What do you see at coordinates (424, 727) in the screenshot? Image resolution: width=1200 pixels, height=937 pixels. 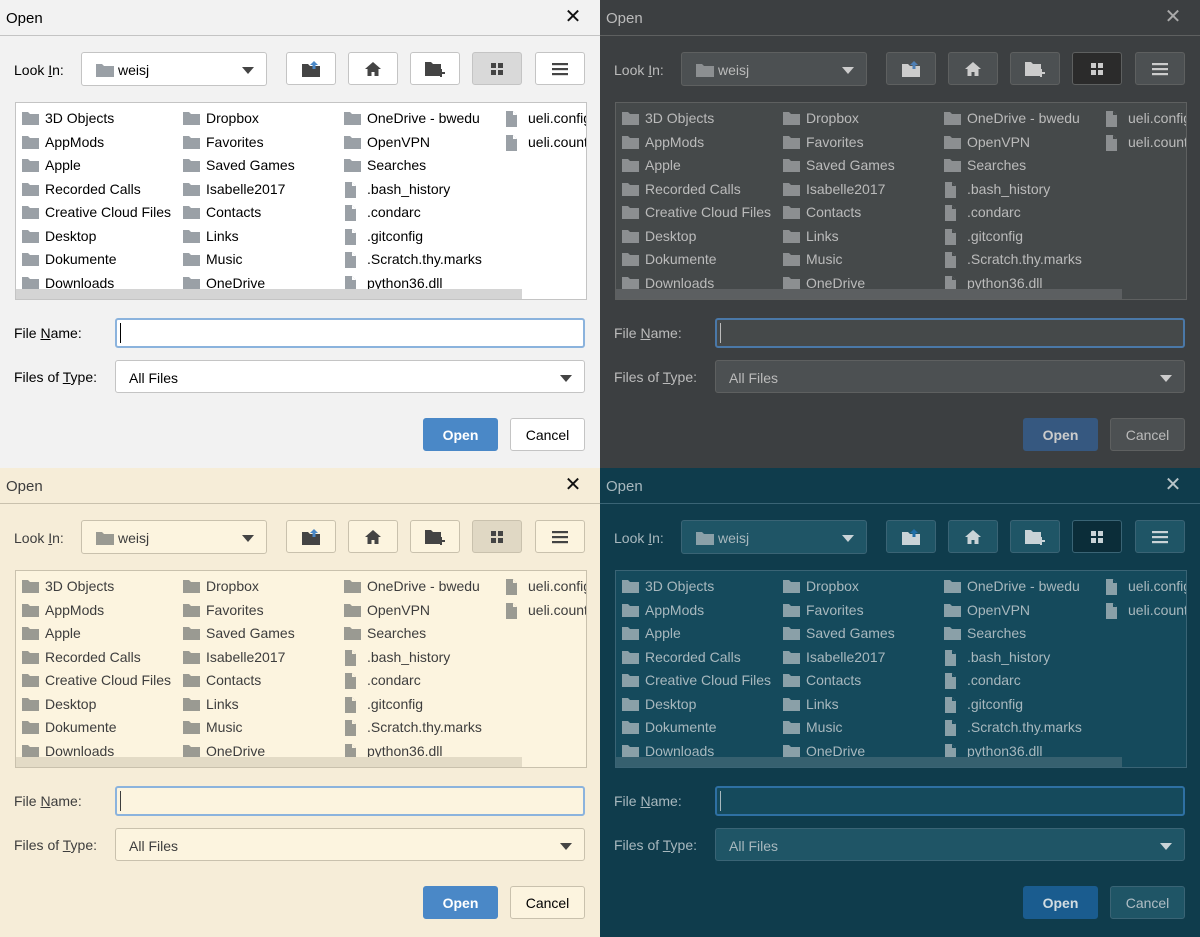 I see `item-label: .Scratch.thy.marks` at bounding box center [424, 727].